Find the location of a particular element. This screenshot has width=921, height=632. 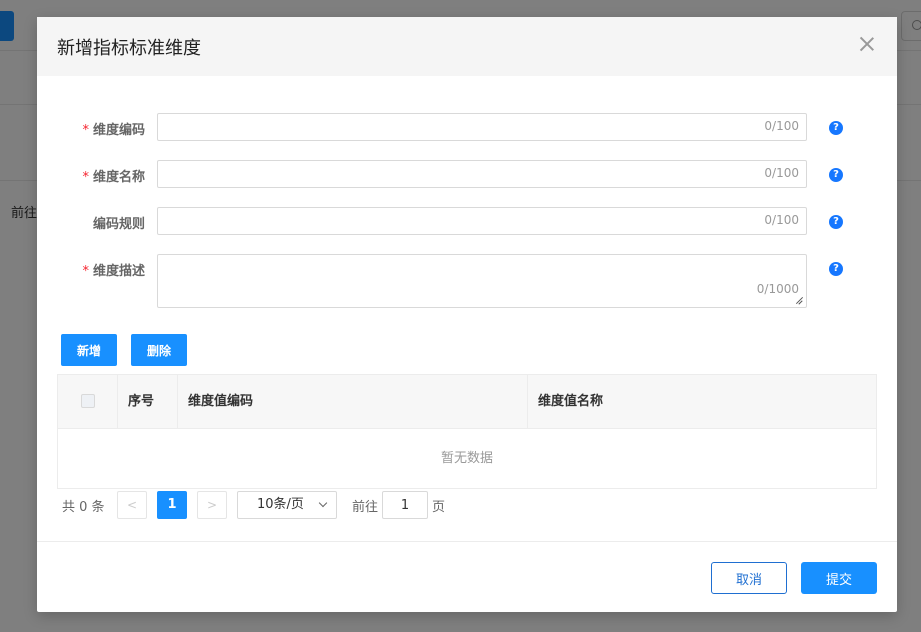

dimension-name-label: 维度名称 is located at coordinates (118, 177).